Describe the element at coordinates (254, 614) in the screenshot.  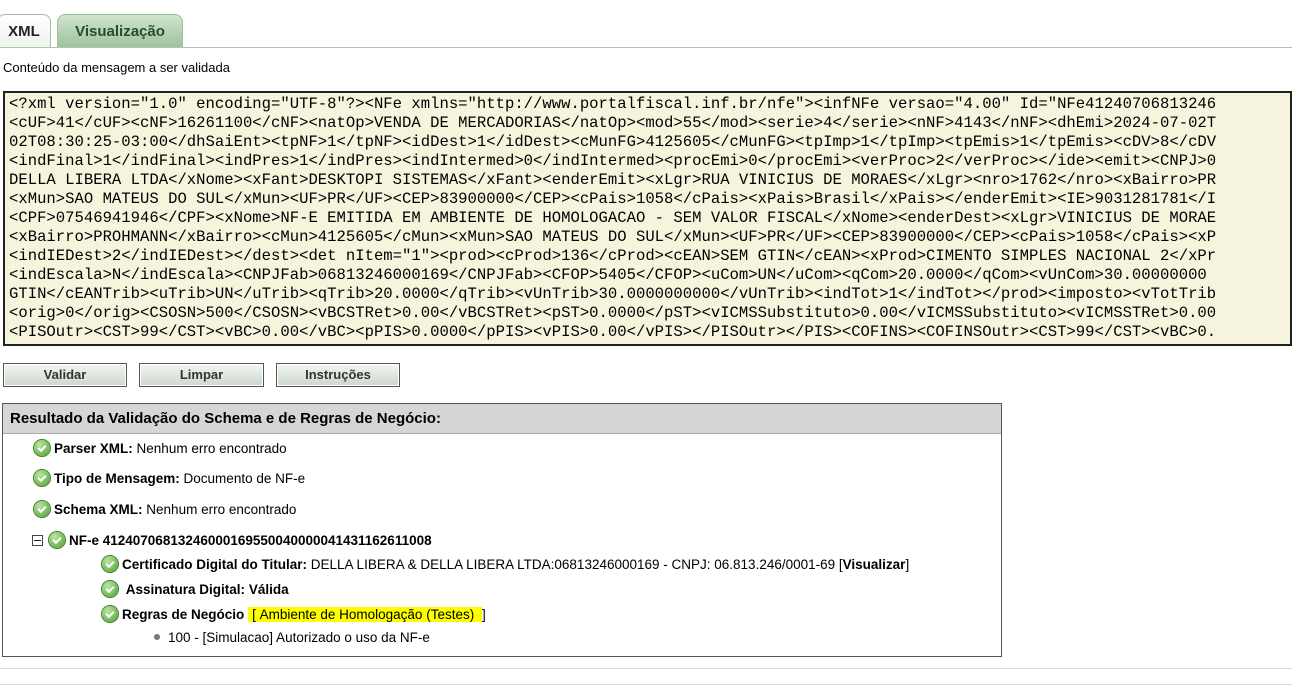
I see `bracket-open: [` at that location.